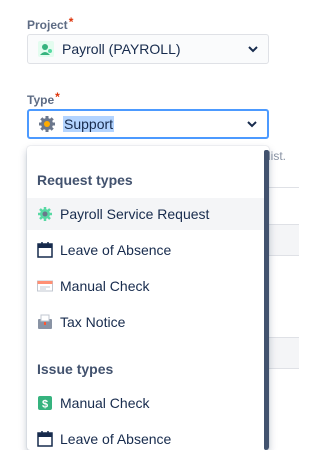 The width and height of the screenshot is (320, 450). What do you see at coordinates (85, 180) in the screenshot?
I see `group-heading-request-types: Request types` at bounding box center [85, 180].